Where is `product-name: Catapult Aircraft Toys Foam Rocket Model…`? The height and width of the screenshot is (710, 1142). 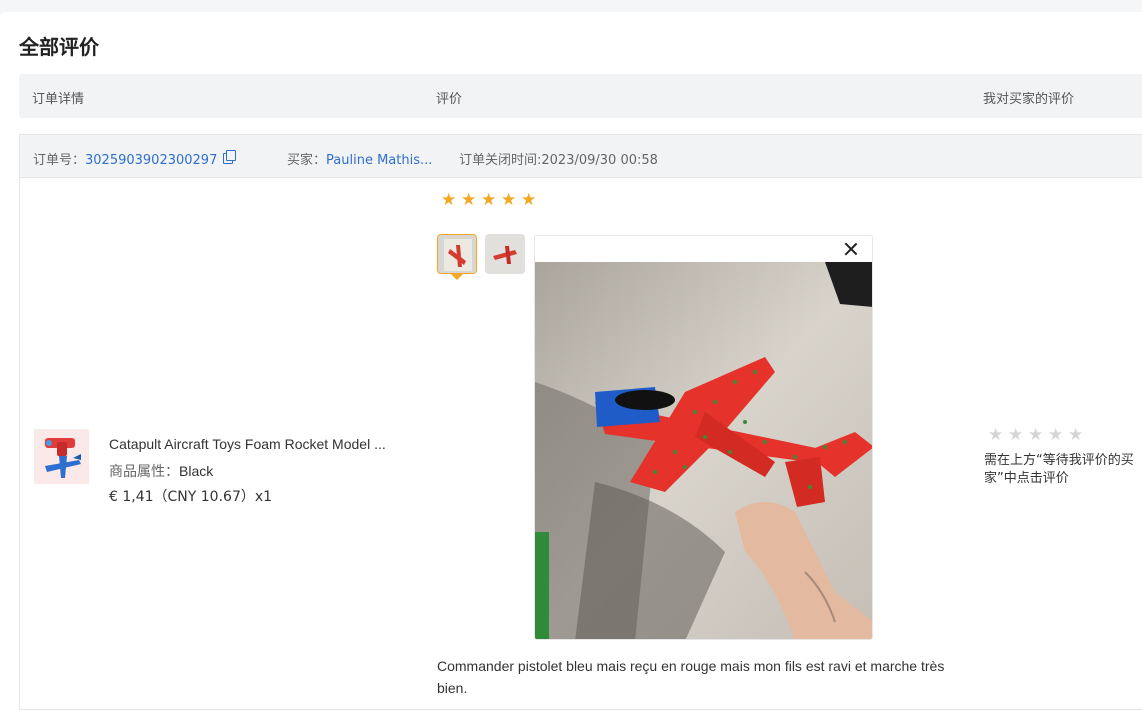
product-name: Catapult Aircraft Toys Foam Rocket Model… is located at coordinates (247, 444).